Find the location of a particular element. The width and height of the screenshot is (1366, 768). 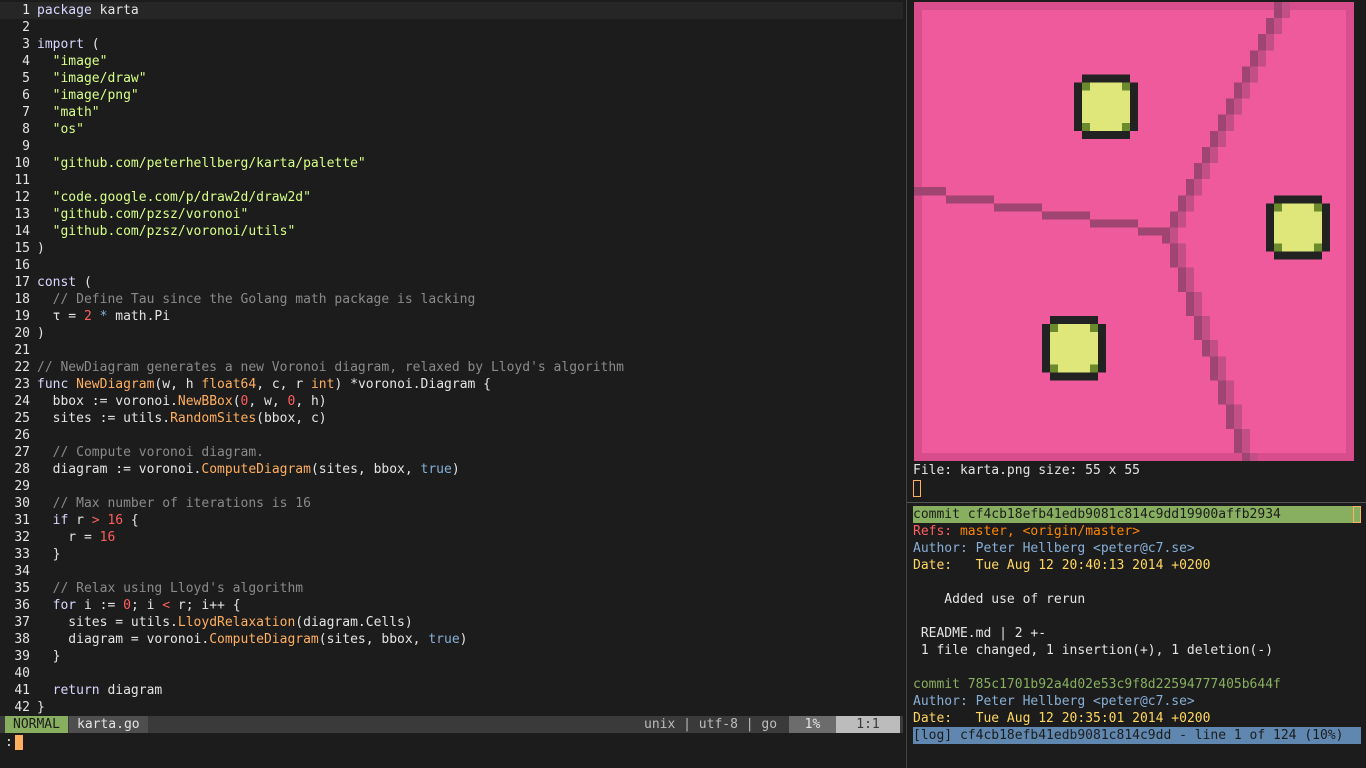

code-token: ( is located at coordinates (84, 282).